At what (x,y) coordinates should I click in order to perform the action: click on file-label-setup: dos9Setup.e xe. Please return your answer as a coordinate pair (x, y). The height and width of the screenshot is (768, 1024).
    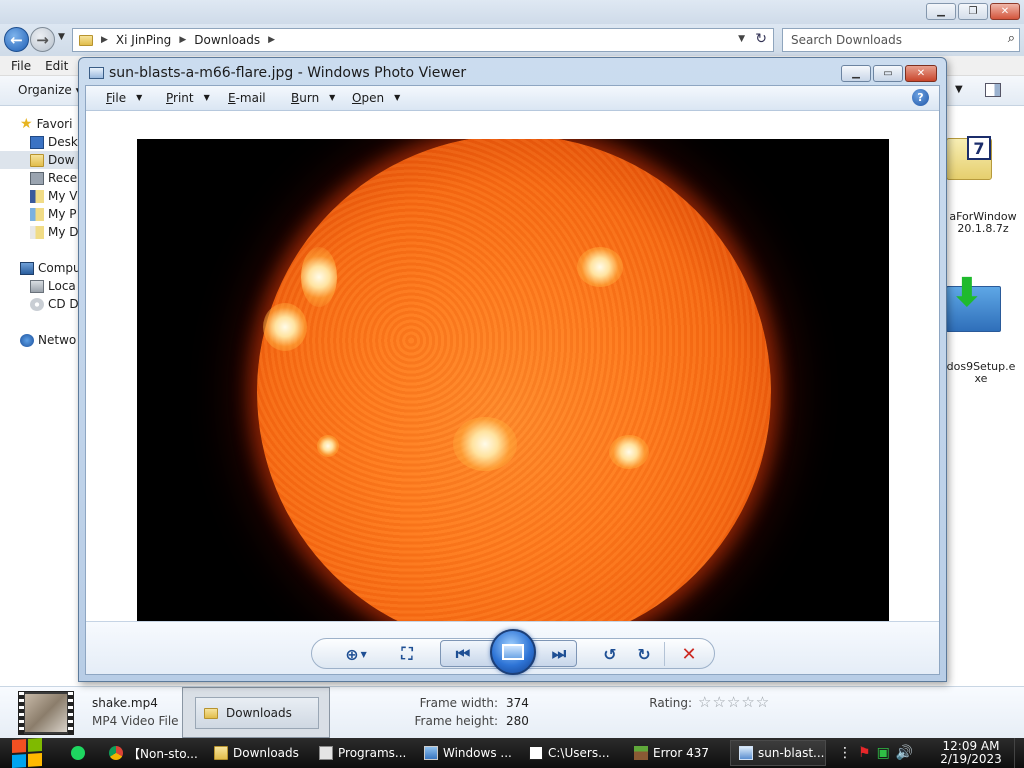
    Looking at the image, I should click on (981, 373).